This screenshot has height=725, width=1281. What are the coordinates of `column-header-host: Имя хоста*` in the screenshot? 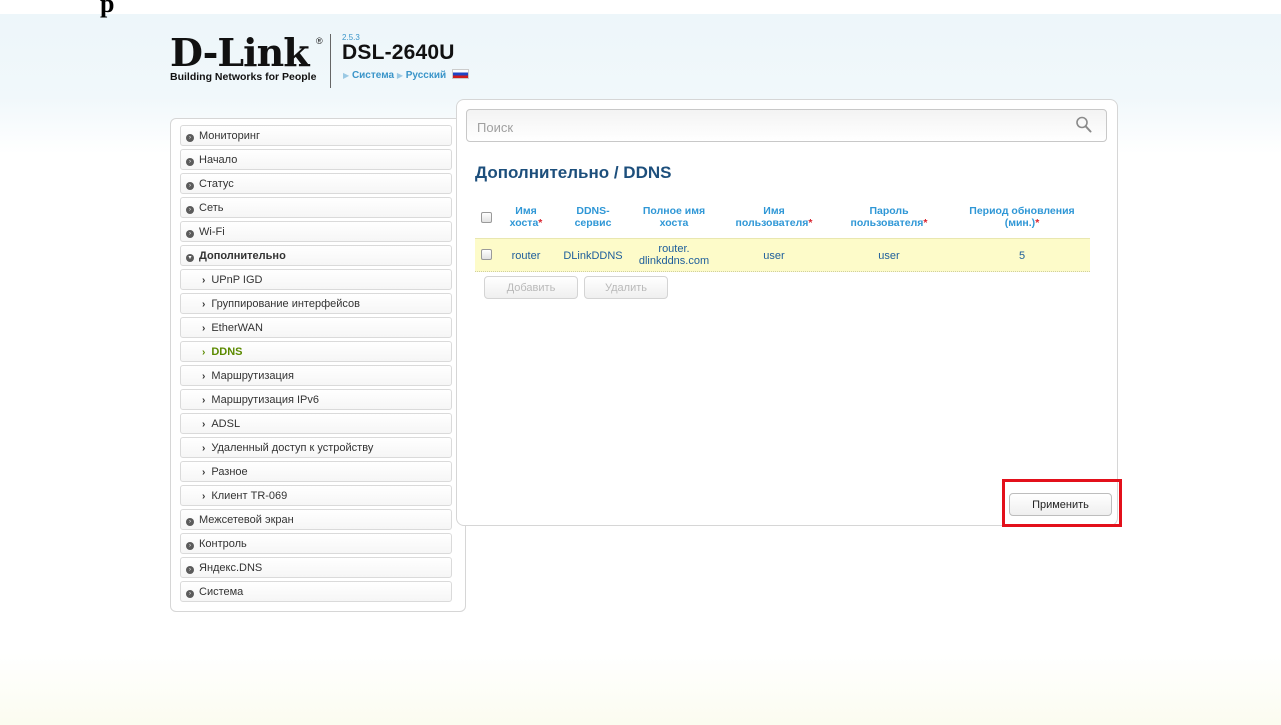 It's located at (526, 217).